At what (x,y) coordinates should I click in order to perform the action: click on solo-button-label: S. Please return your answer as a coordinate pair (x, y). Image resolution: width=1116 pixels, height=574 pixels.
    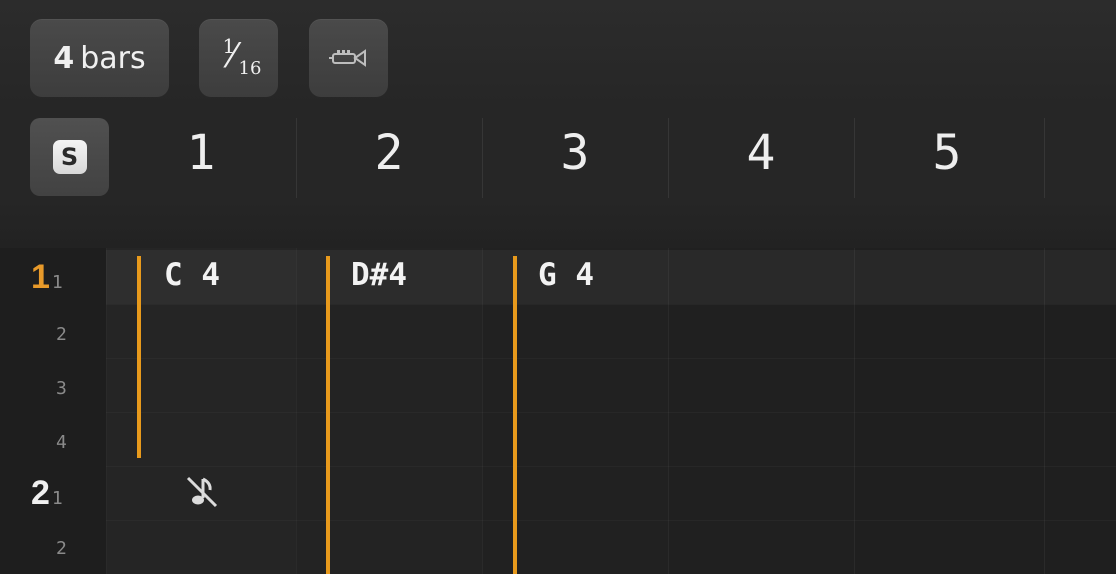
    Looking at the image, I should click on (69, 157).